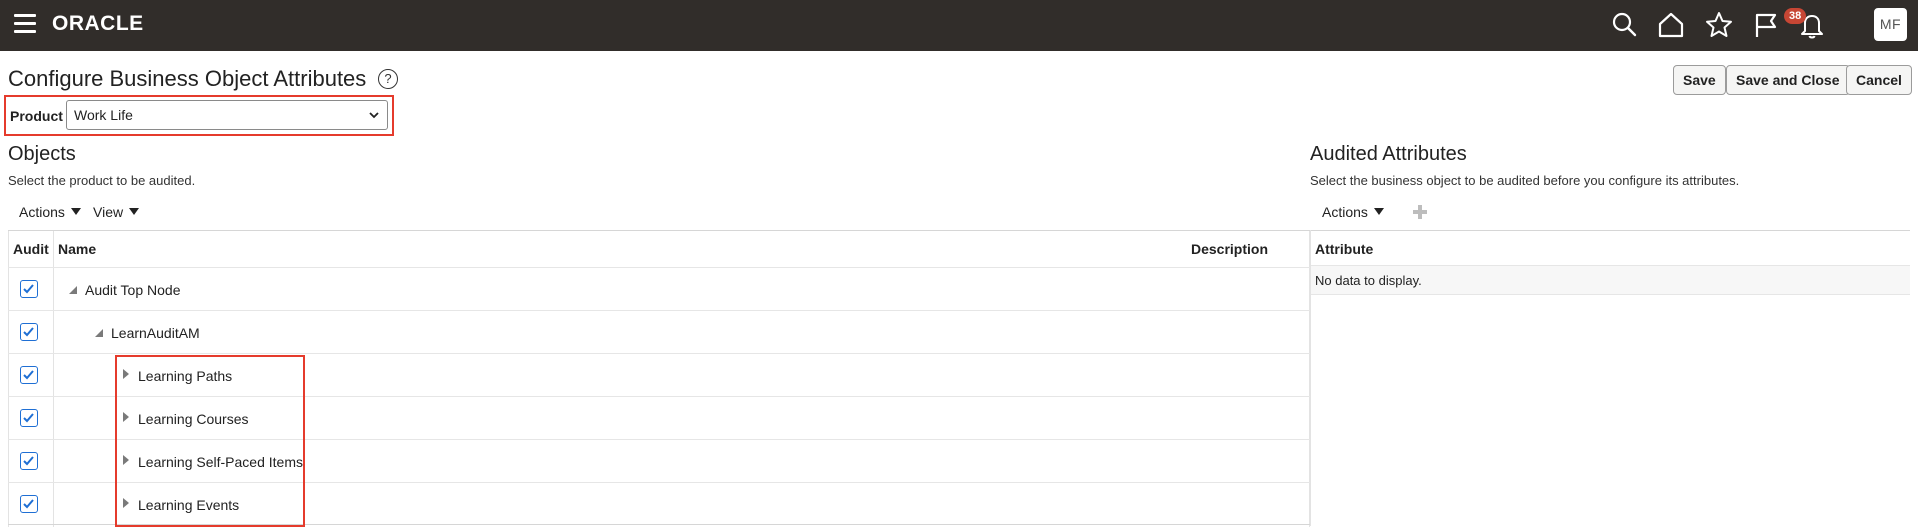 This screenshot has height=531, width=1918. I want to click on column-header-audit: Audit, so click(28, 249).